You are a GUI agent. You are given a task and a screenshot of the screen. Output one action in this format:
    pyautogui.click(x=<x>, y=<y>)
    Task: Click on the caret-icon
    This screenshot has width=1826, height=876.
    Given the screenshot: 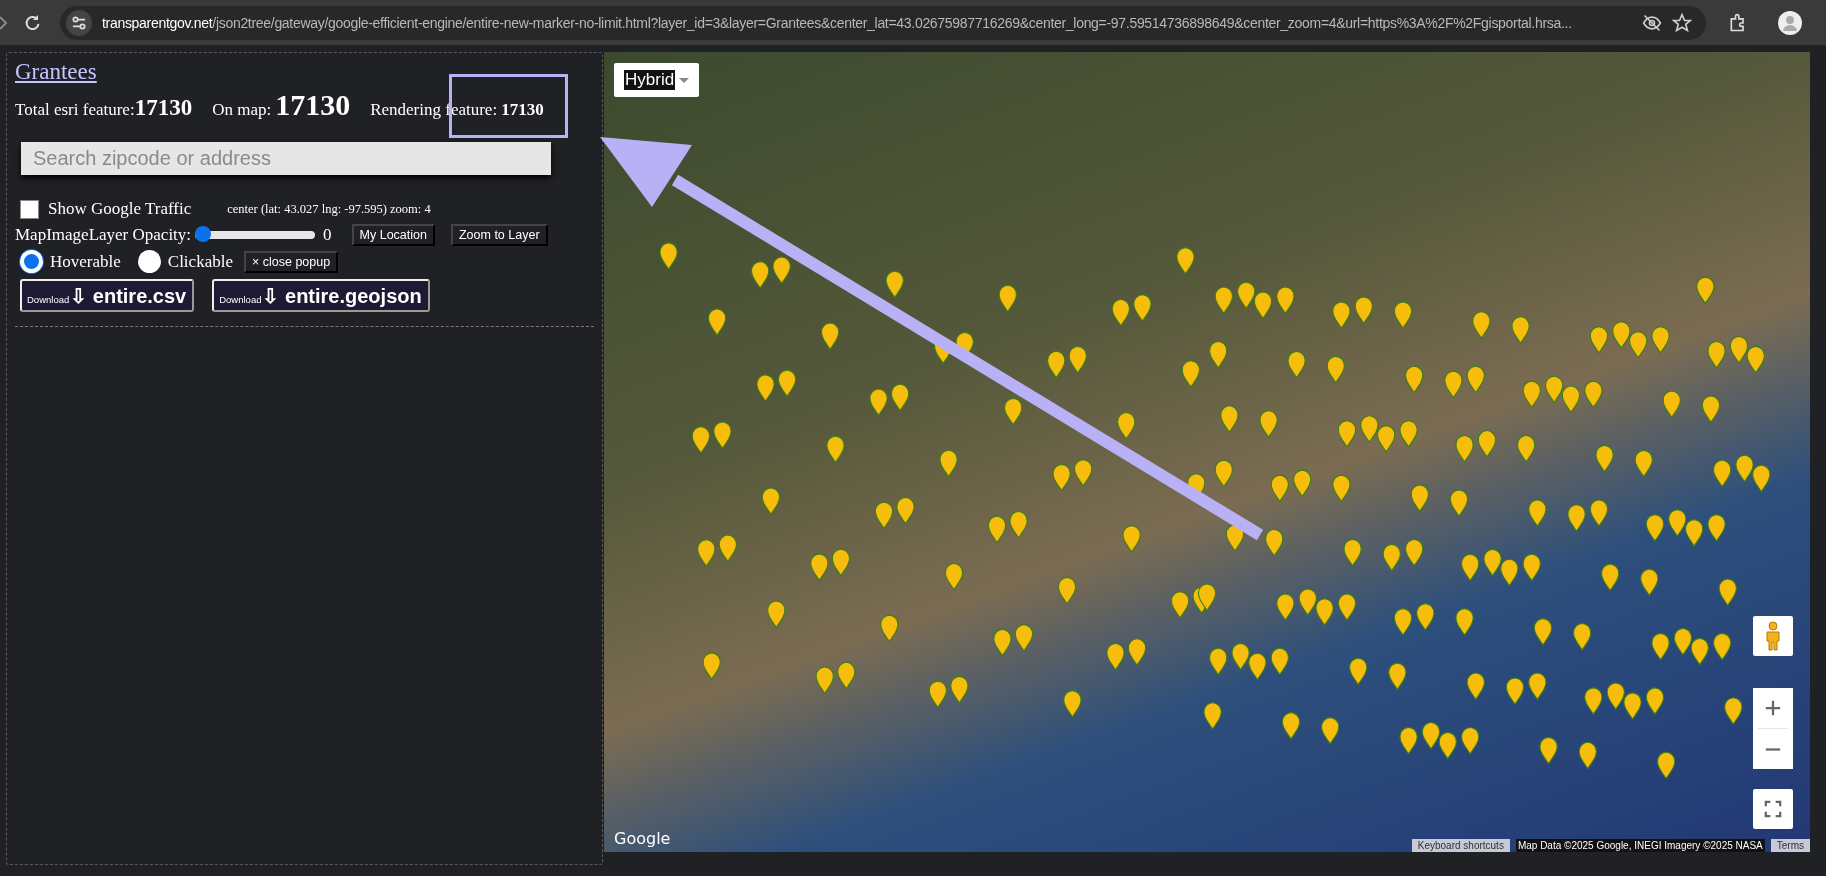 What is the action you would take?
    pyautogui.click(x=684, y=80)
    